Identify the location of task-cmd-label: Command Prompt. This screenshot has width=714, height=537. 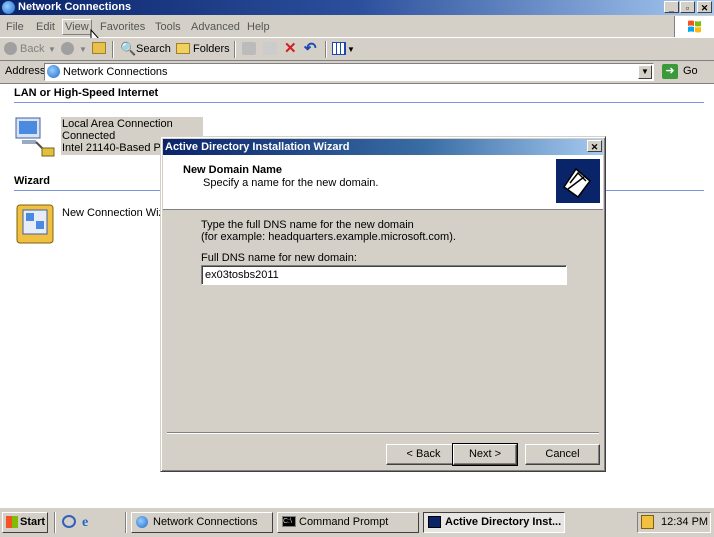
(344, 522).